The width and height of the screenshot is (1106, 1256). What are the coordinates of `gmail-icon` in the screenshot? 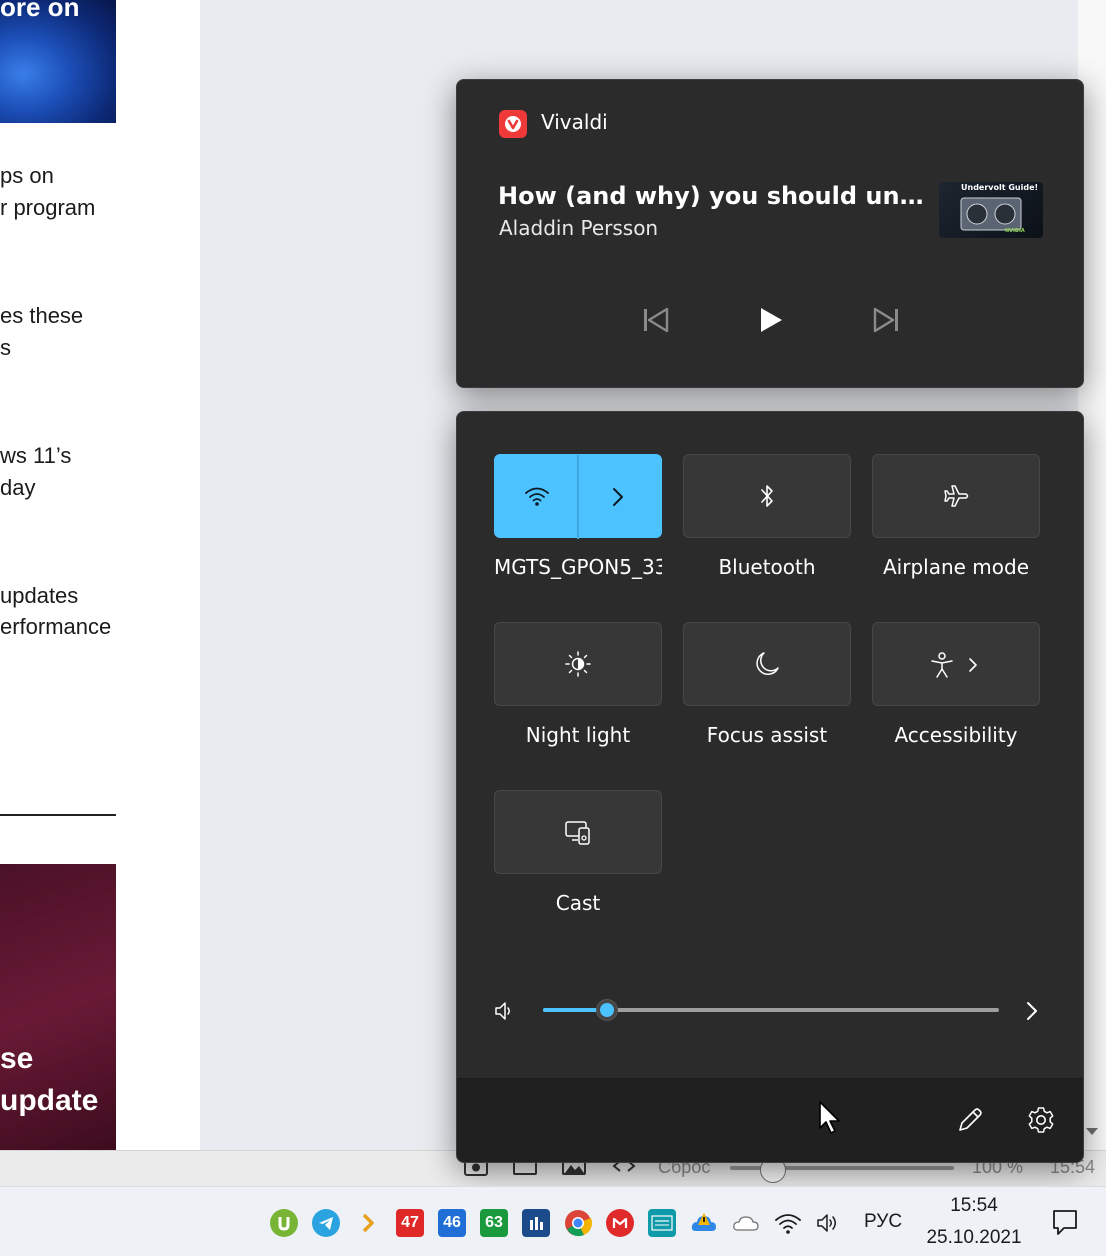 It's located at (620, 1223).